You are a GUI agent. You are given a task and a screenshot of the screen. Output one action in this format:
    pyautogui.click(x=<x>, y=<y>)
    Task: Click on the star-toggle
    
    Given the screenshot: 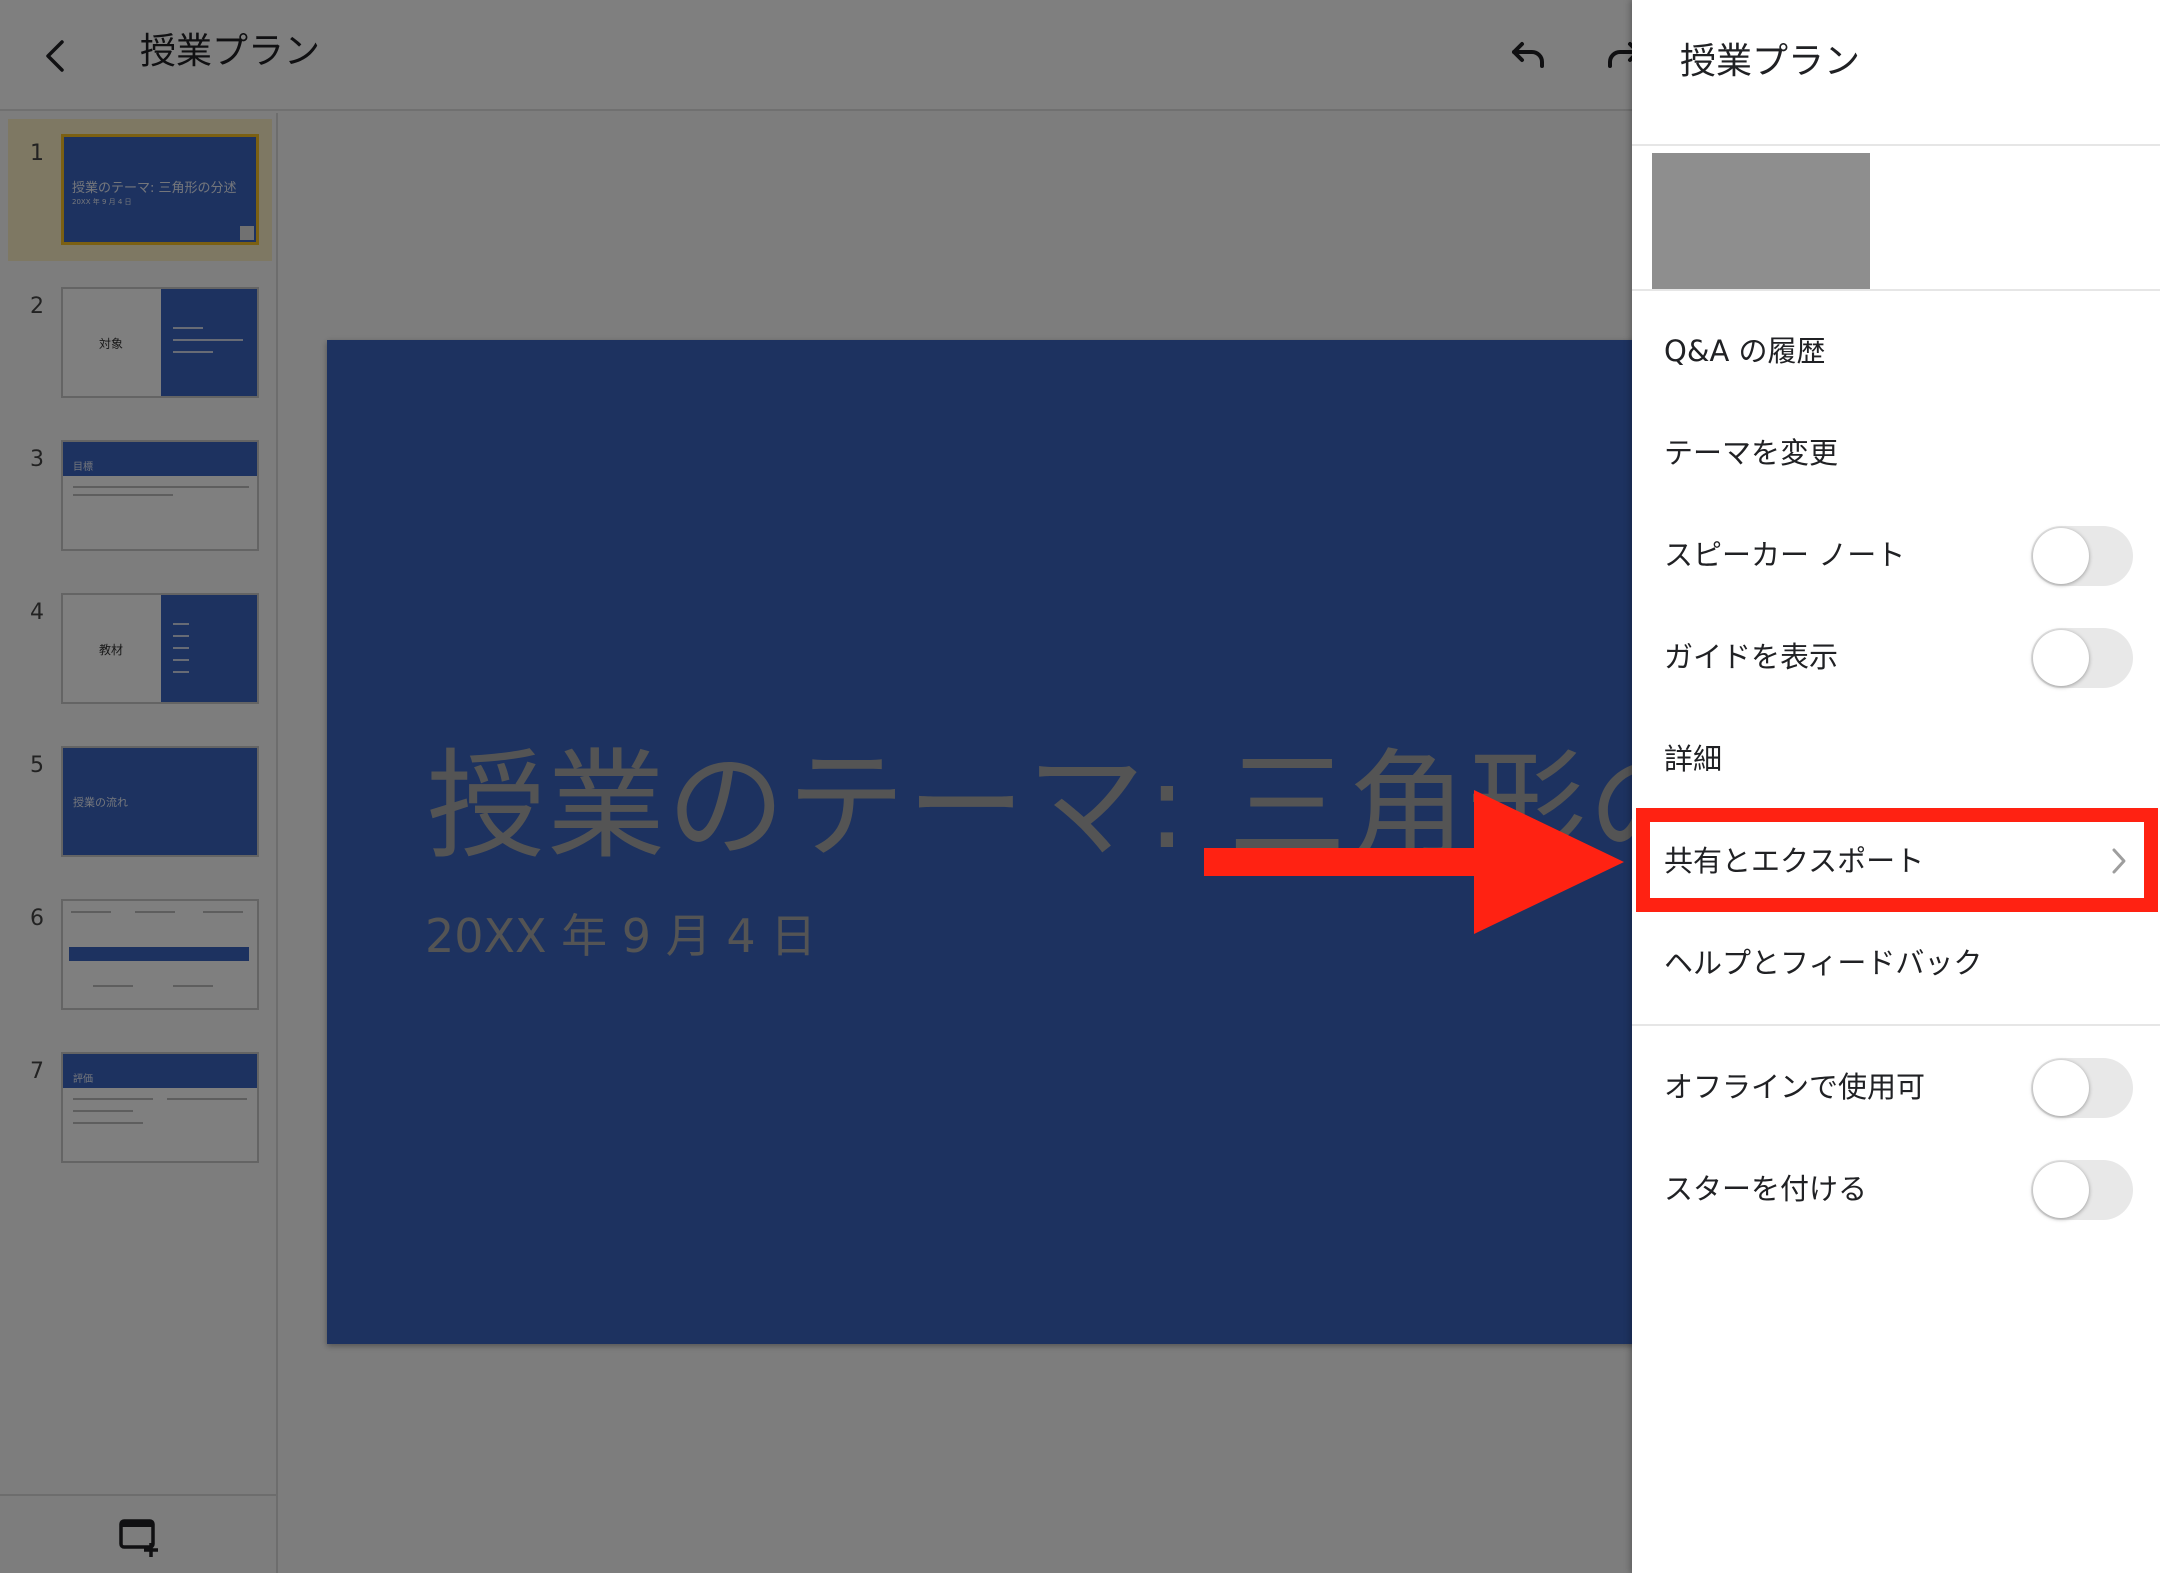 What is the action you would take?
    pyautogui.click(x=2082, y=1190)
    